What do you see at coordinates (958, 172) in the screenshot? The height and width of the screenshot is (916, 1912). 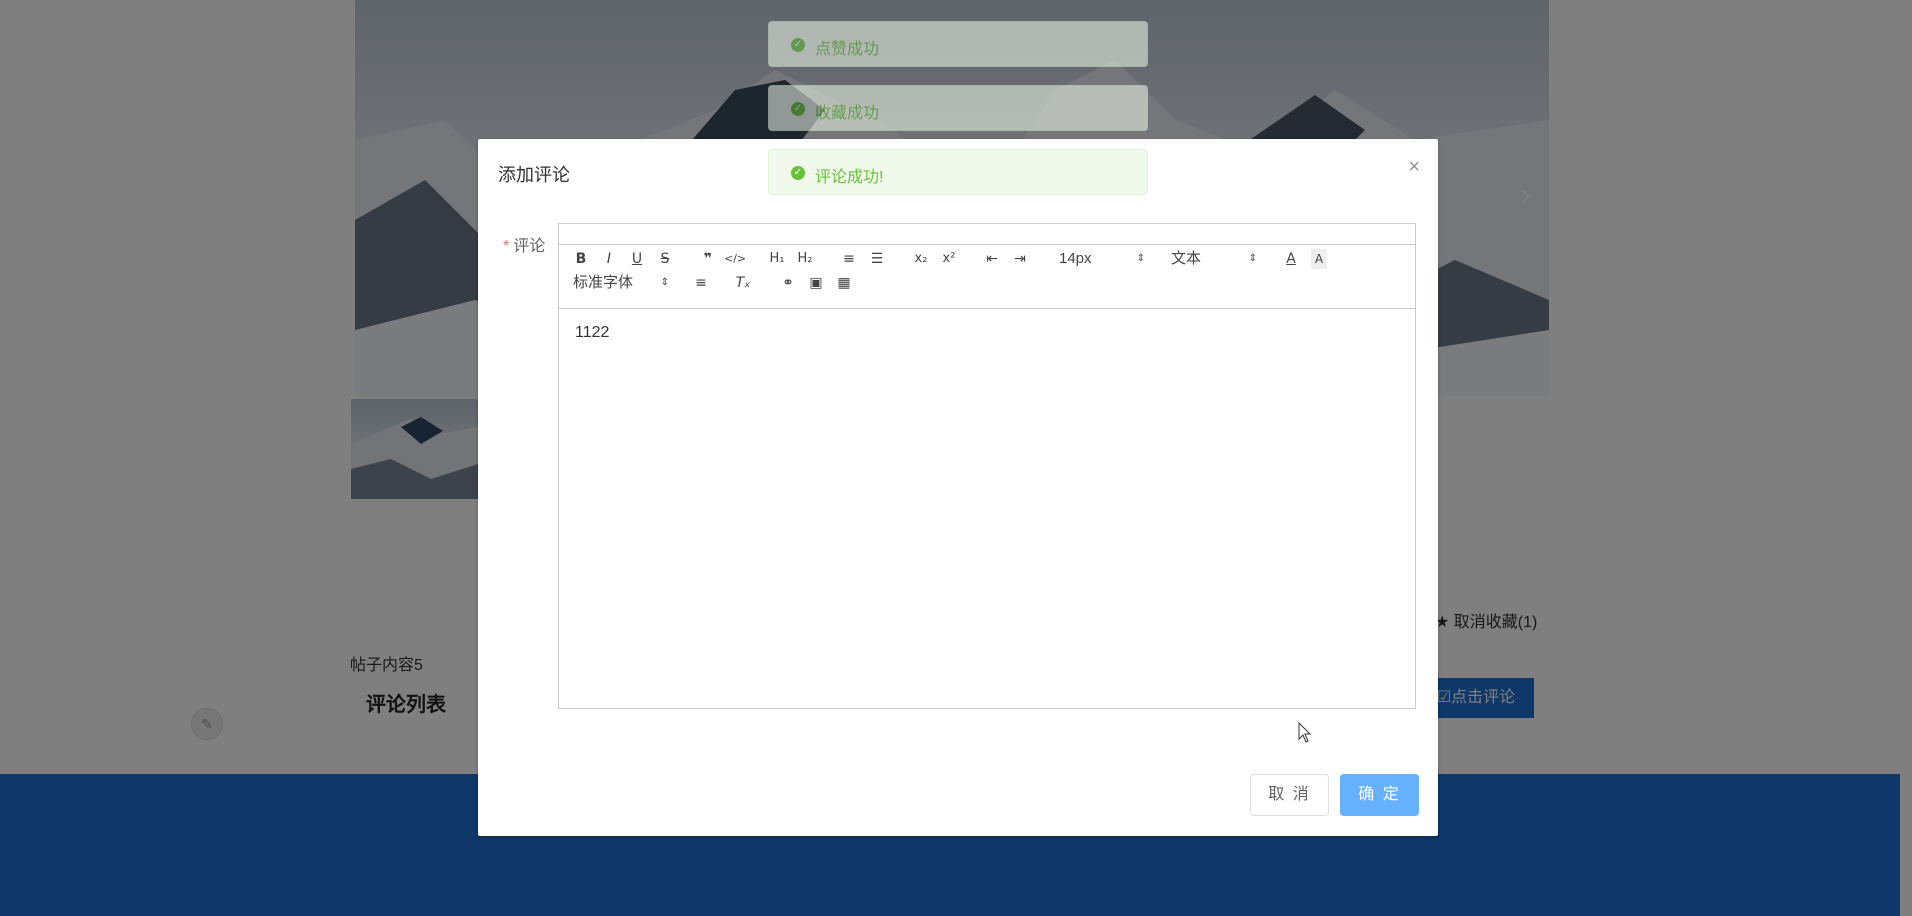 I see `toast-comment-success: ✓ 评论成功!` at bounding box center [958, 172].